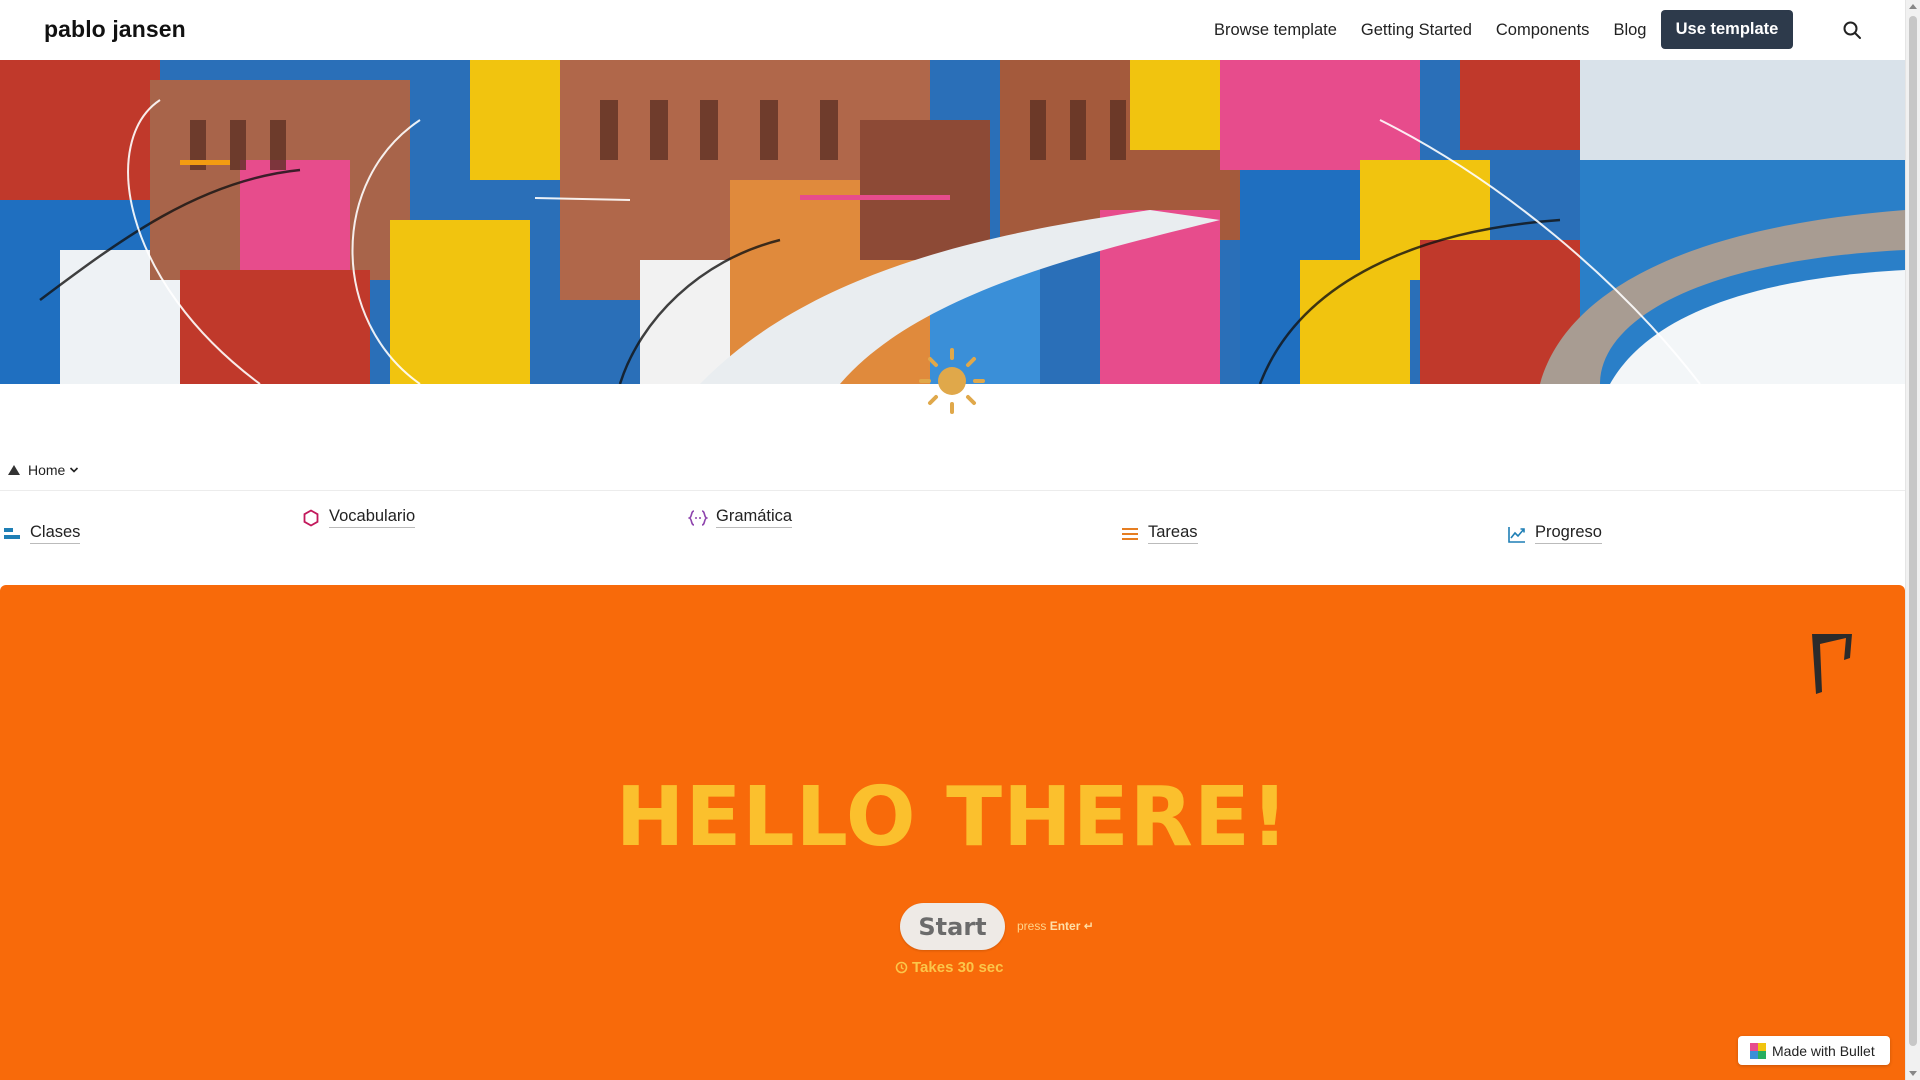 This screenshot has height=1080, width=1920. What do you see at coordinates (1416, 30) in the screenshot?
I see `nav-link-getting-started: Getting Started` at bounding box center [1416, 30].